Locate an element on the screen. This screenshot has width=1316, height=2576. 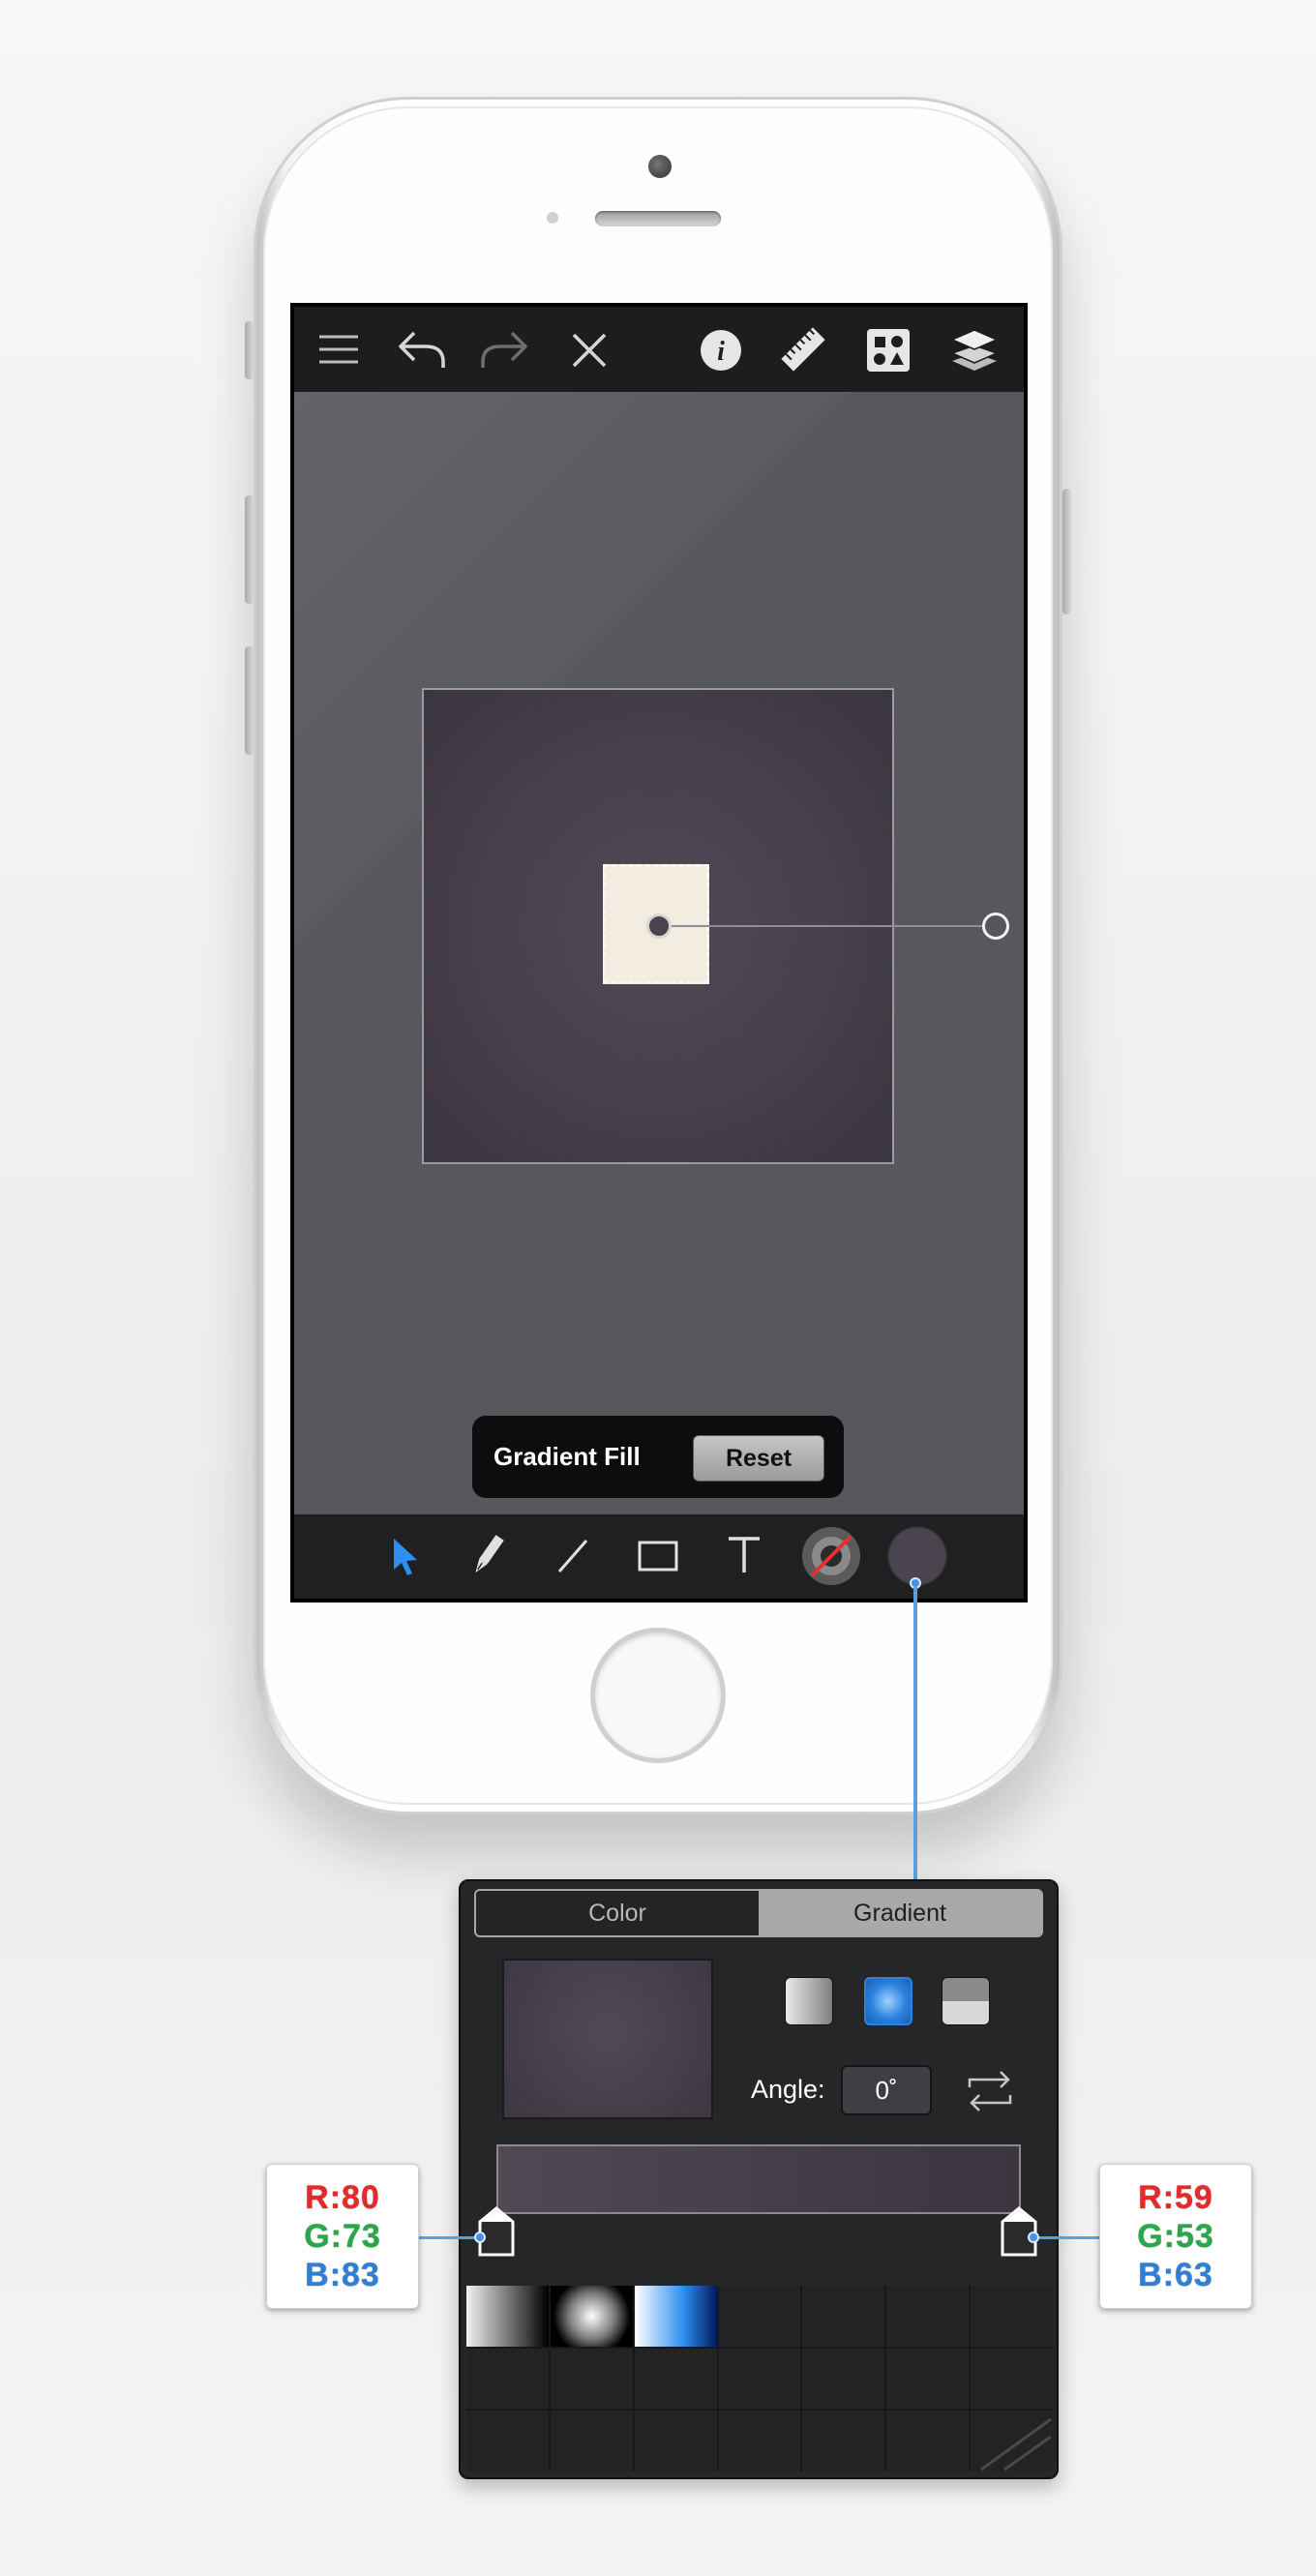
stop-end-connector-dot is located at coordinates (1033, 2237).